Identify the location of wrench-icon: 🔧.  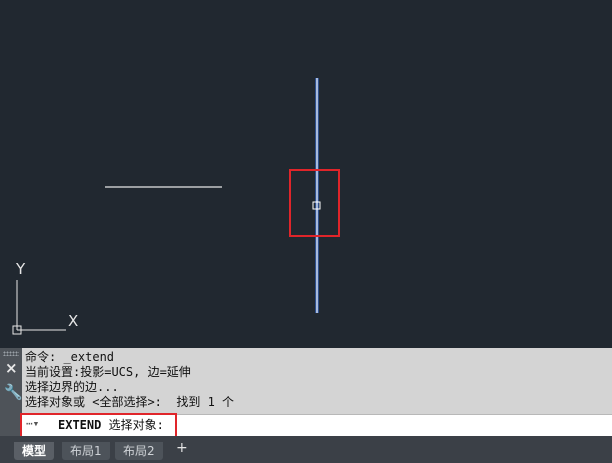
(13, 392).